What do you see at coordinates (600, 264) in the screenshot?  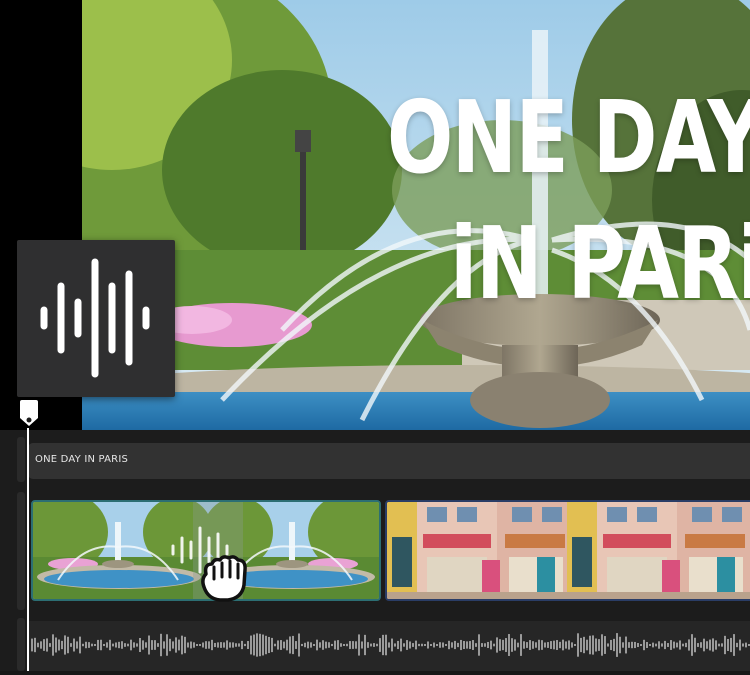 I see `title-line-2: iN PARiS` at bounding box center [600, 264].